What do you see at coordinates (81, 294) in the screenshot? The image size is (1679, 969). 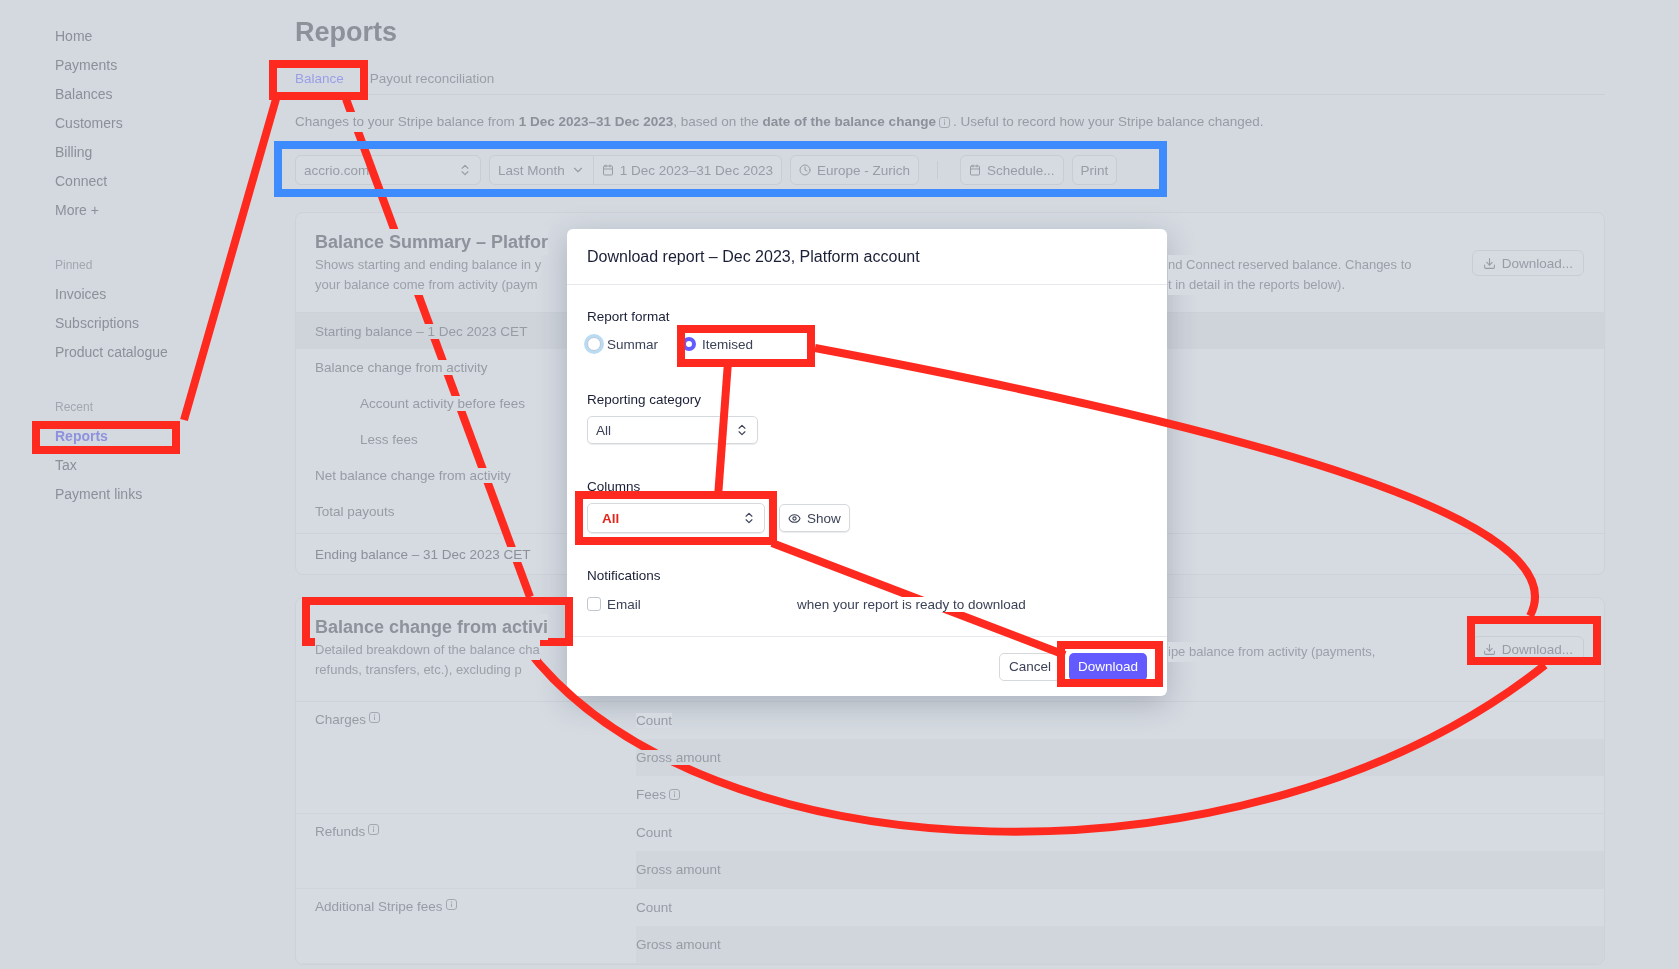 I see `sidebar-item: Invoices` at bounding box center [81, 294].